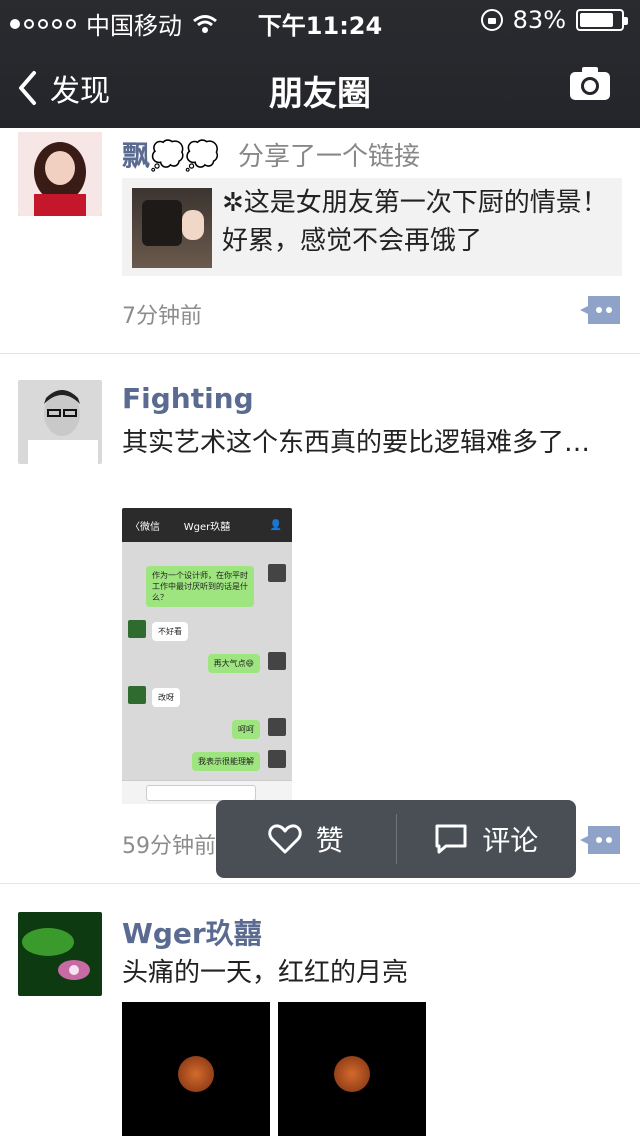  Describe the element at coordinates (166, 697) in the screenshot. I see `chat-bubble: 改呀` at that location.